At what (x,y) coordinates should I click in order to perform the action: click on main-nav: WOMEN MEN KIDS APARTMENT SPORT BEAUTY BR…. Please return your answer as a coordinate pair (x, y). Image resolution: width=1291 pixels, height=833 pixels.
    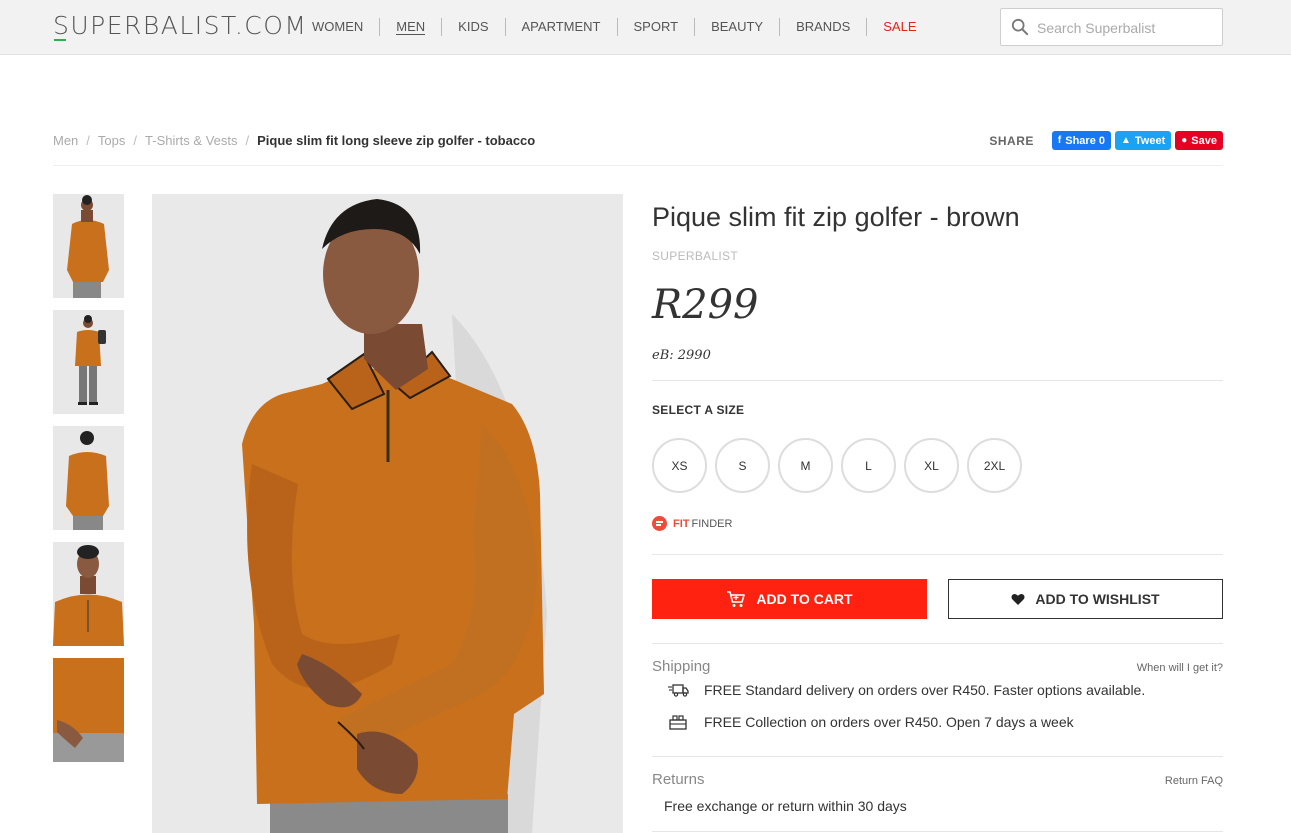
    Looking at the image, I should click on (614, 27).